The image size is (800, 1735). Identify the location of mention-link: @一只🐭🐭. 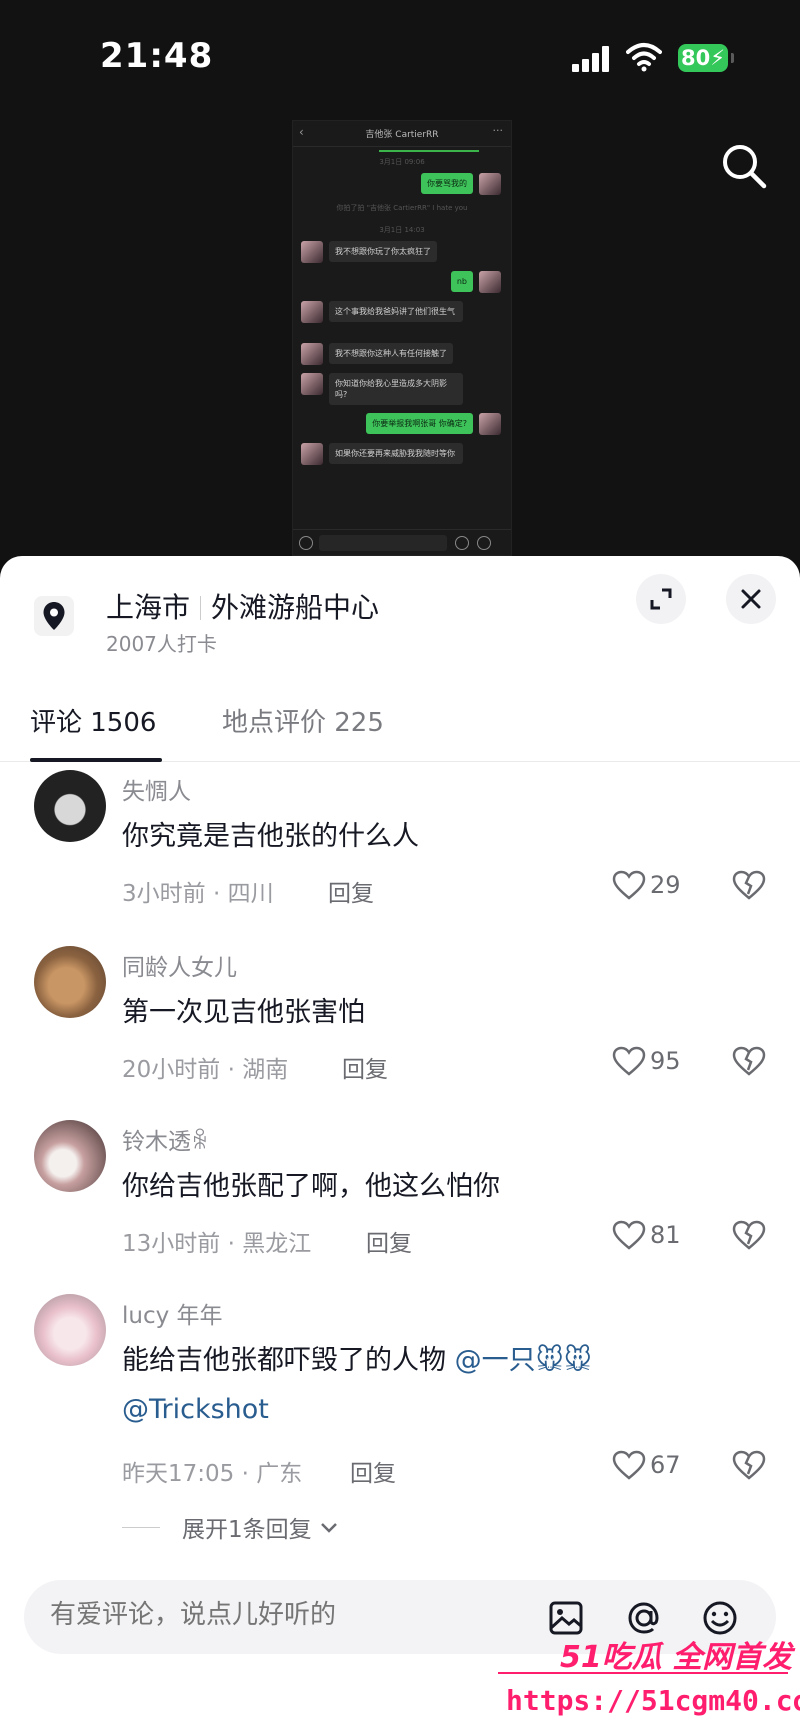
(523, 1360).